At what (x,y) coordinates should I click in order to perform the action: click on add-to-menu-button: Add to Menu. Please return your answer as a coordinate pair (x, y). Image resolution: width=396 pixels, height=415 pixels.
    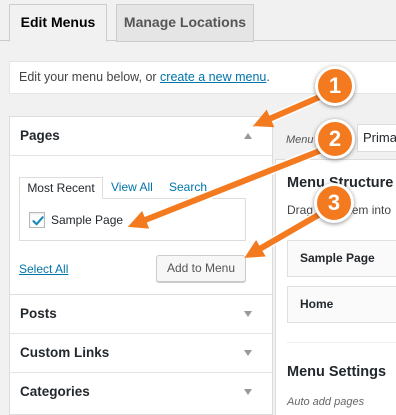
    Looking at the image, I should click on (201, 268).